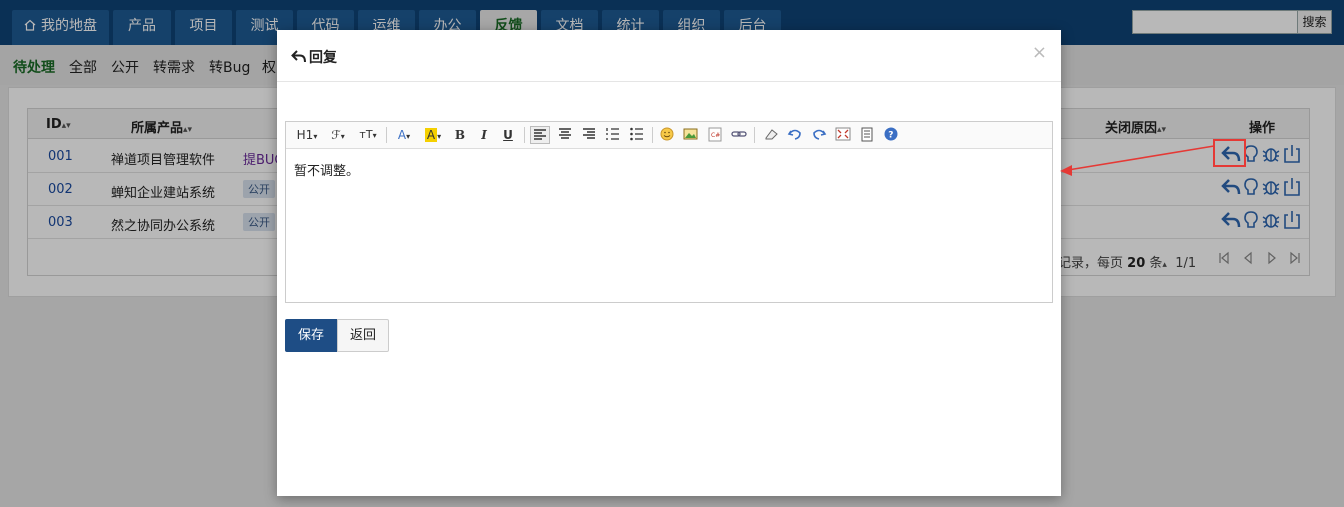 The width and height of the screenshot is (1344, 507). I want to click on redo-icon, so click(819, 135).